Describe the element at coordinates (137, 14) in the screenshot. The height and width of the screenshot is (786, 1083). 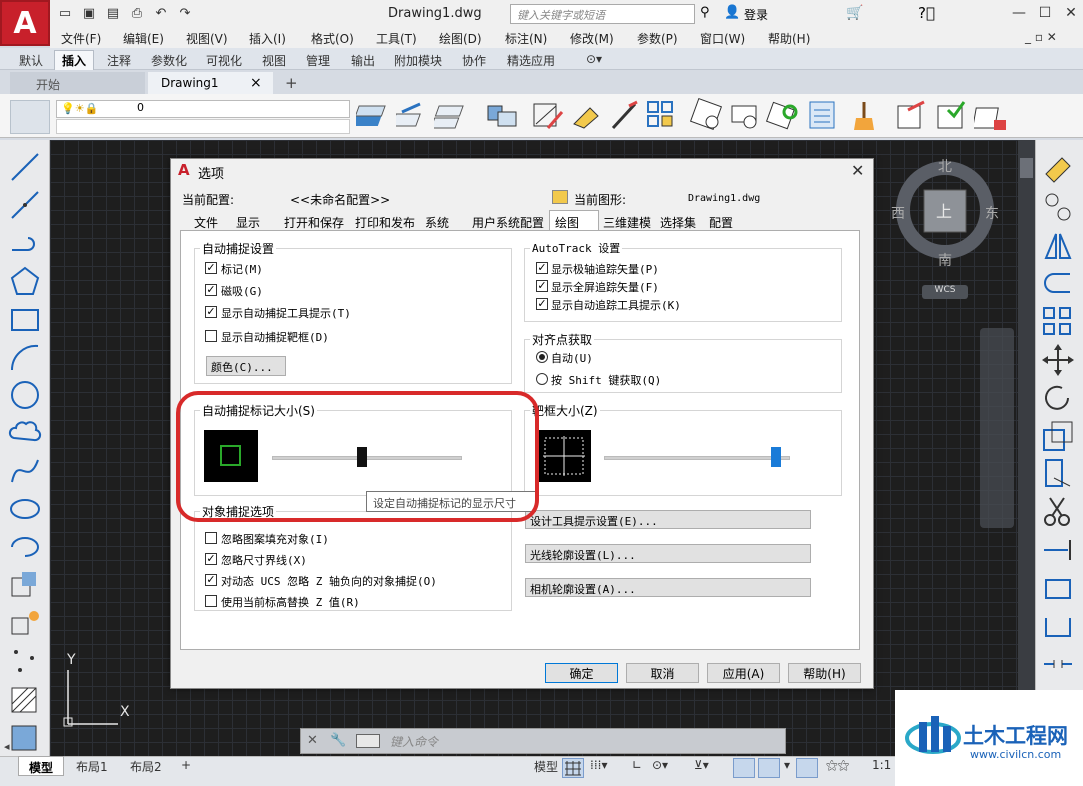
I see `plot-icon: ⎙` at that location.